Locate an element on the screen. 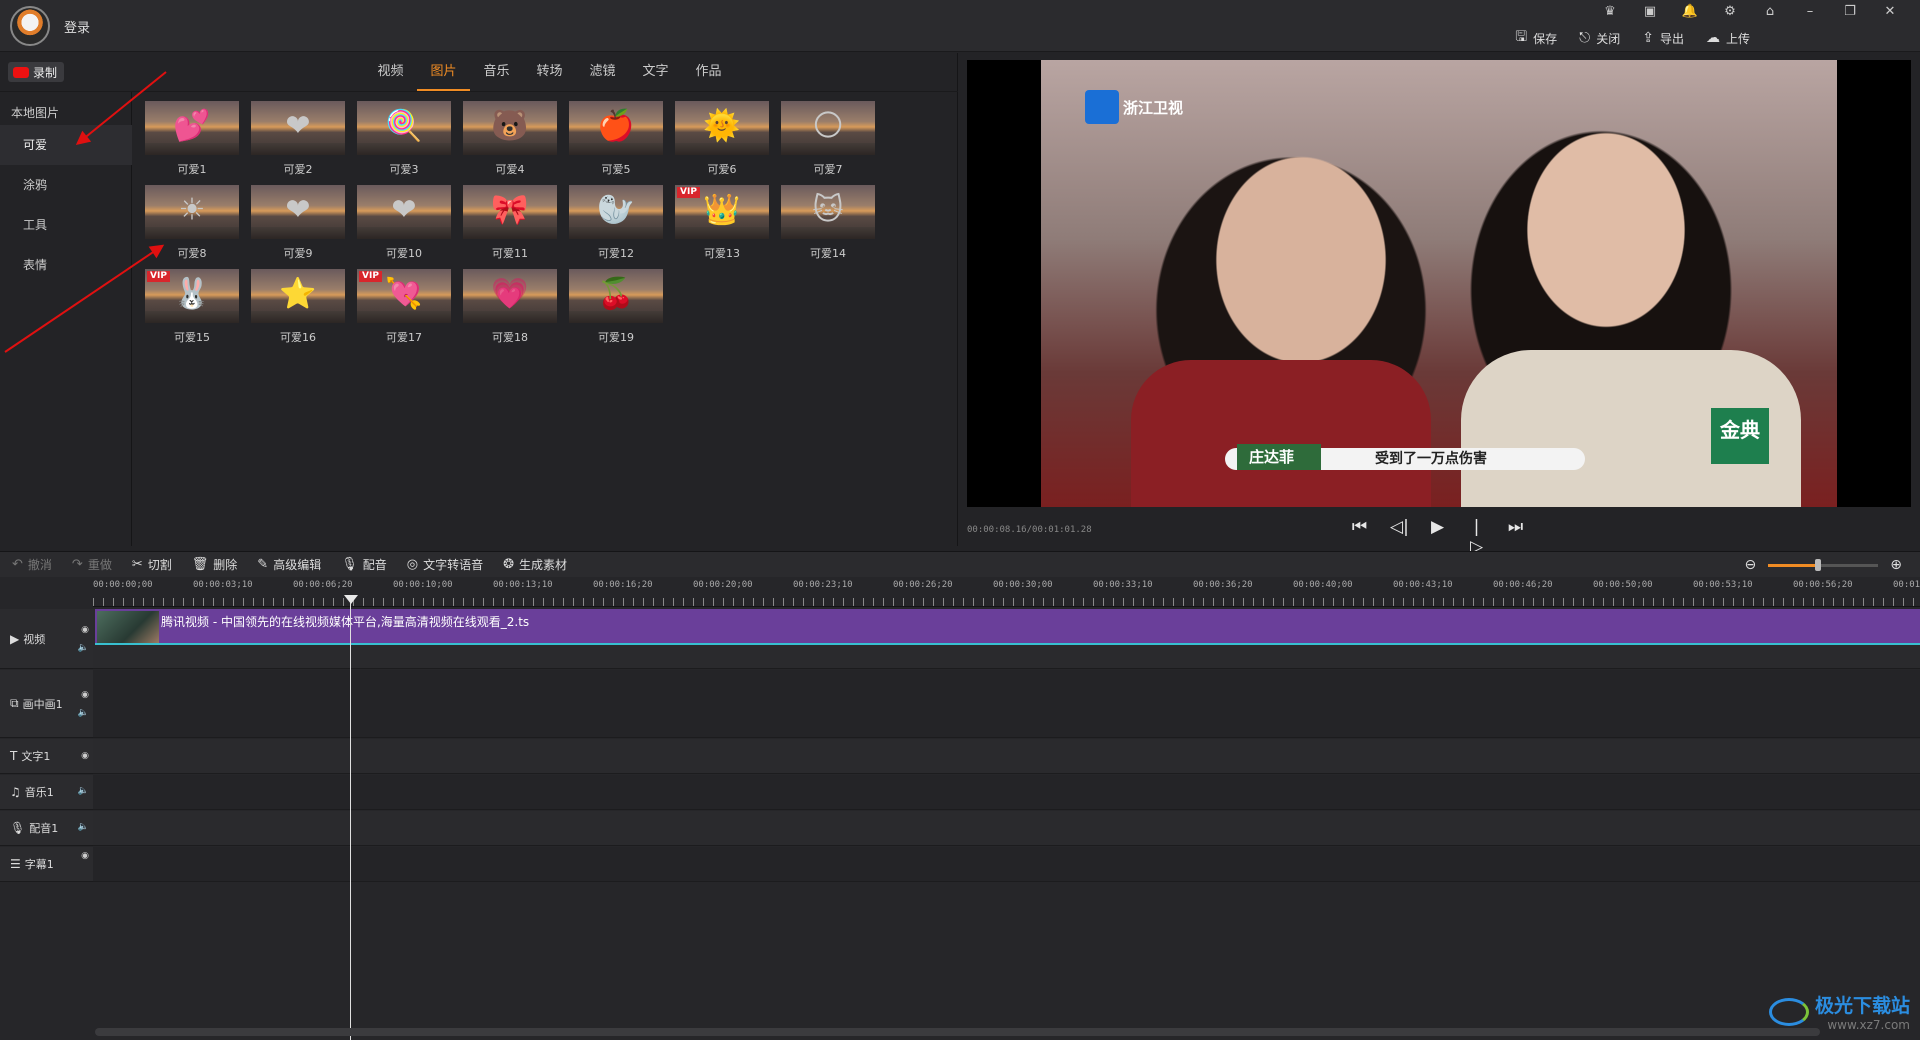 The image size is (1920, 1040). undo-button: ↶ 撤消 is located at coordinates (32, 565).